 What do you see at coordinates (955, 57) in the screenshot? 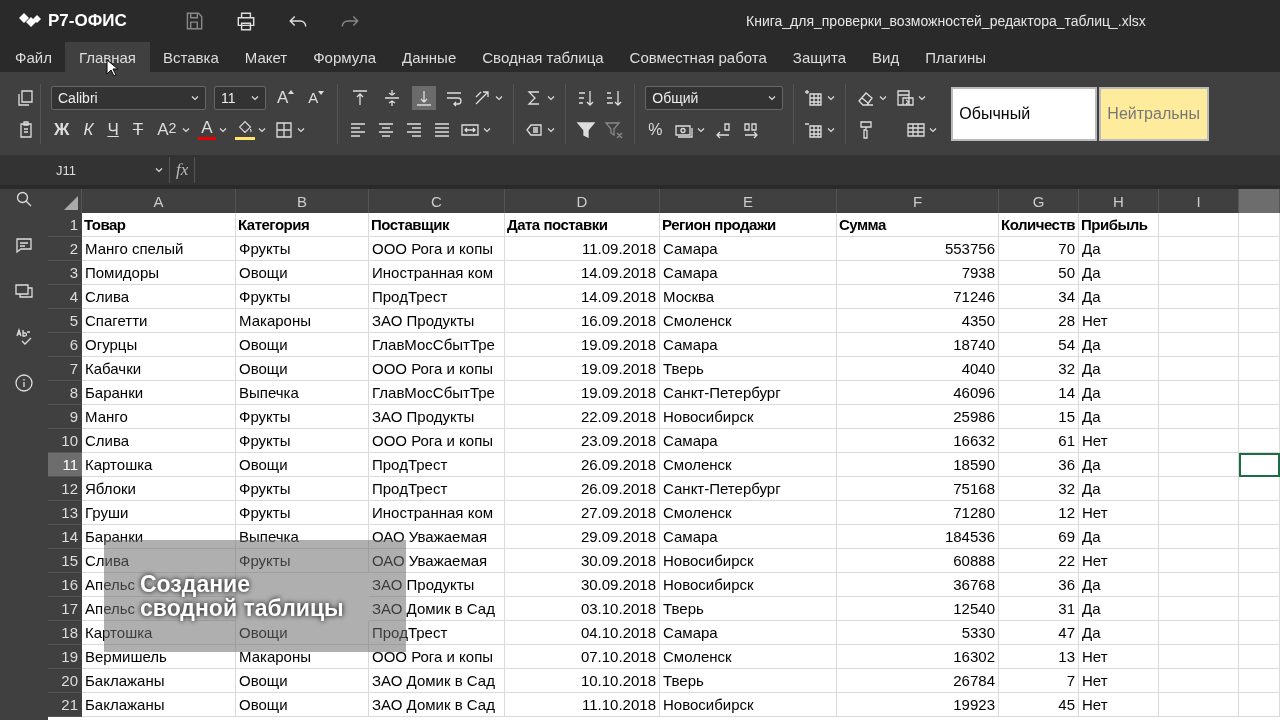
I see `menu-tab: Плагины` at bounding box center [955, 57].